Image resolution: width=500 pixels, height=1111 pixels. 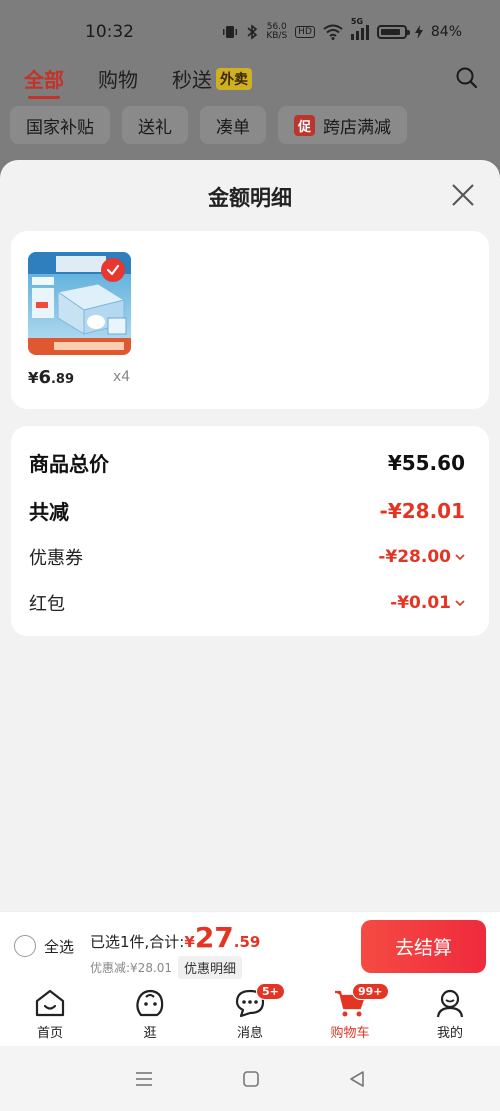 I want to click on checkout-button: 去结算, so click(x=423, y=946).